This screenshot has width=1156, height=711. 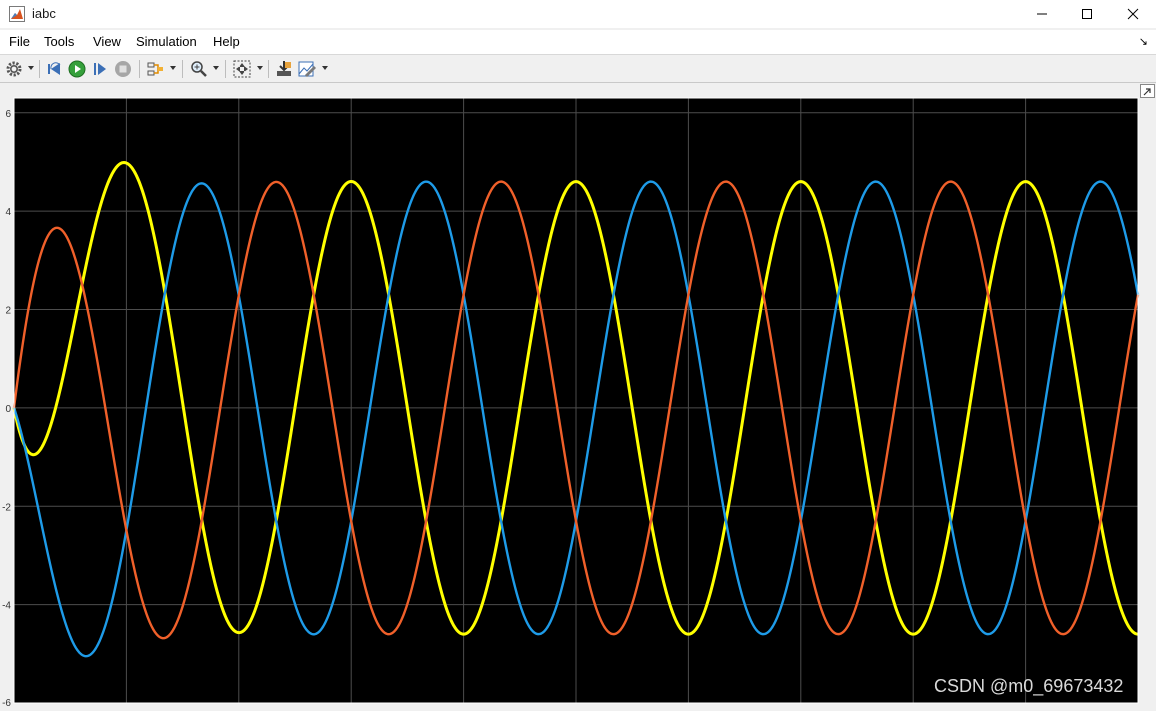 I want to click on fit-to-view-icon, so click(x=242, y=69).